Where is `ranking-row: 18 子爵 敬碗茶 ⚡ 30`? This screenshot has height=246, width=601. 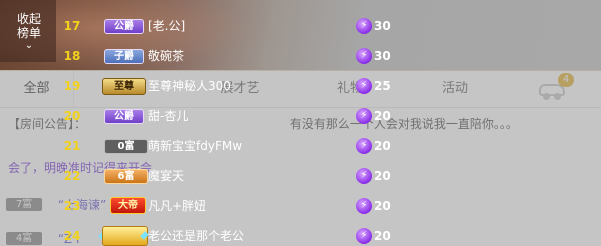 ranking-row: 18 子爵 敬碗茶 ⚡ 30 is located at coordinates (300, 56).